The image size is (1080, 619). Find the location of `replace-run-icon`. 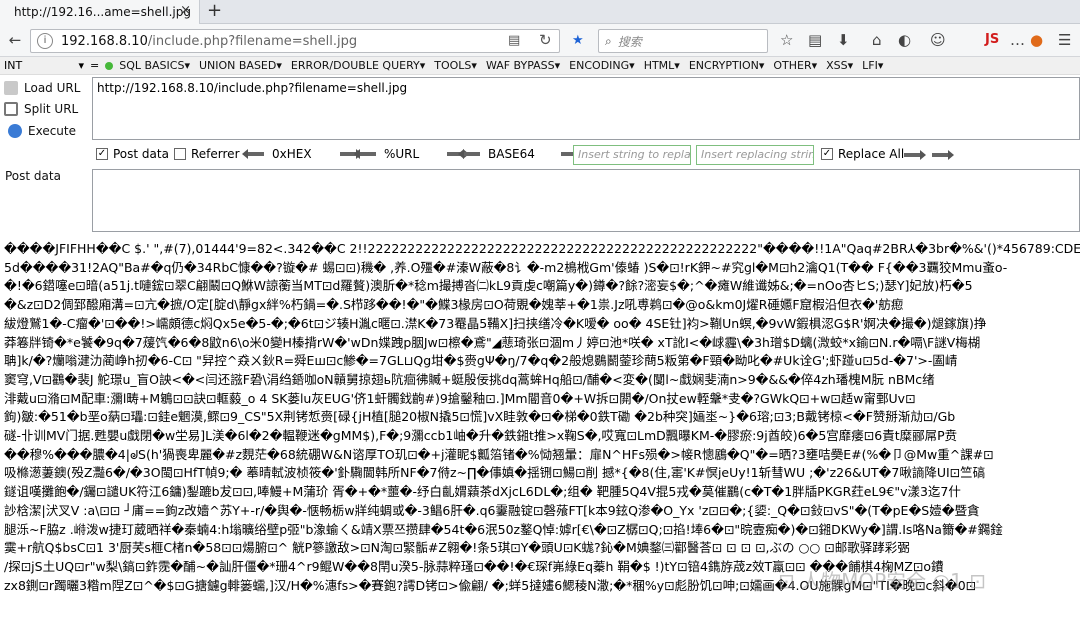

replace-run-icon is located at coordinates (915, 155).